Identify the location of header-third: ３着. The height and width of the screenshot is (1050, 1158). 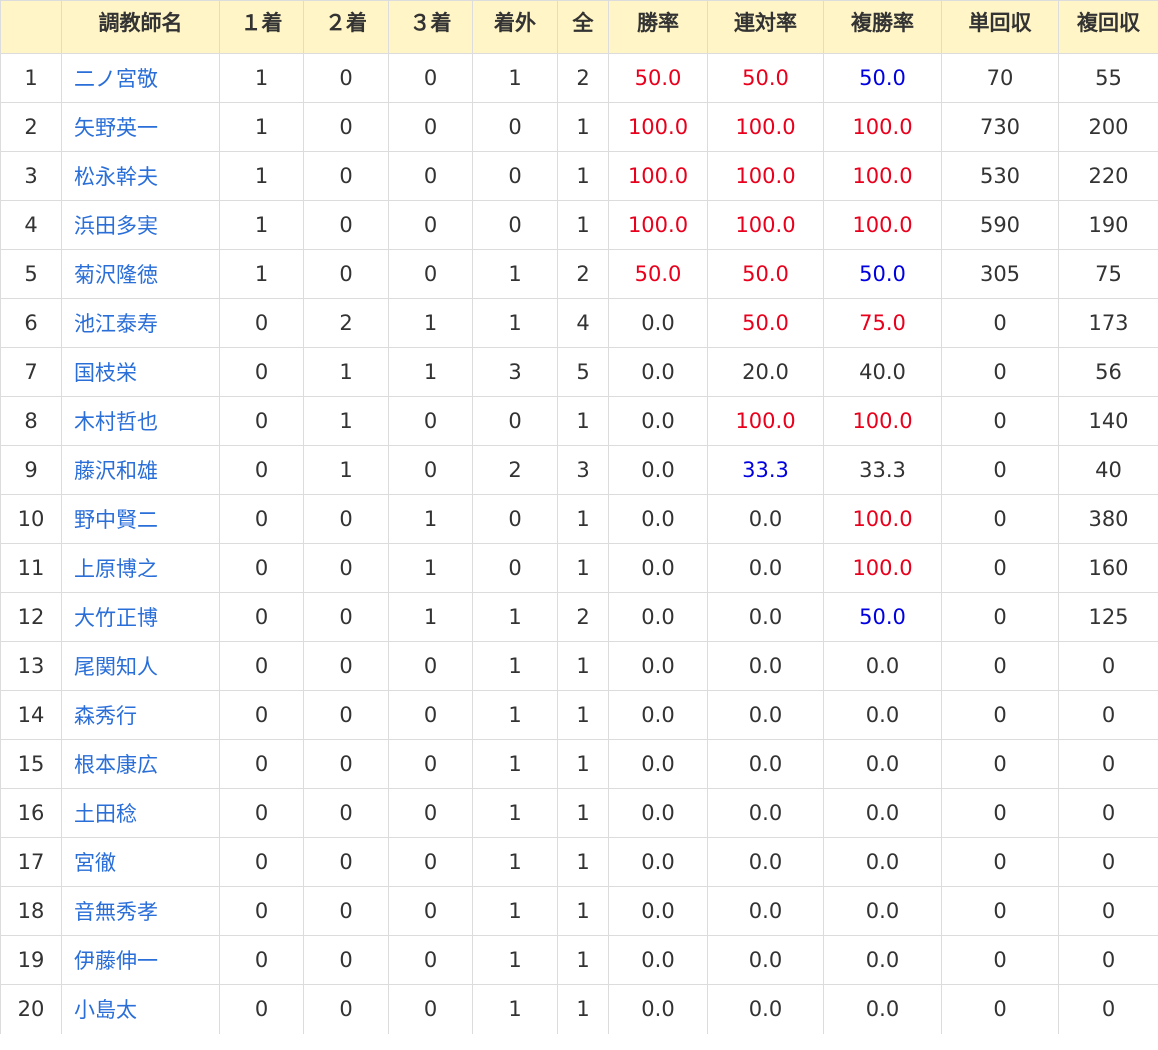
(430, 27).